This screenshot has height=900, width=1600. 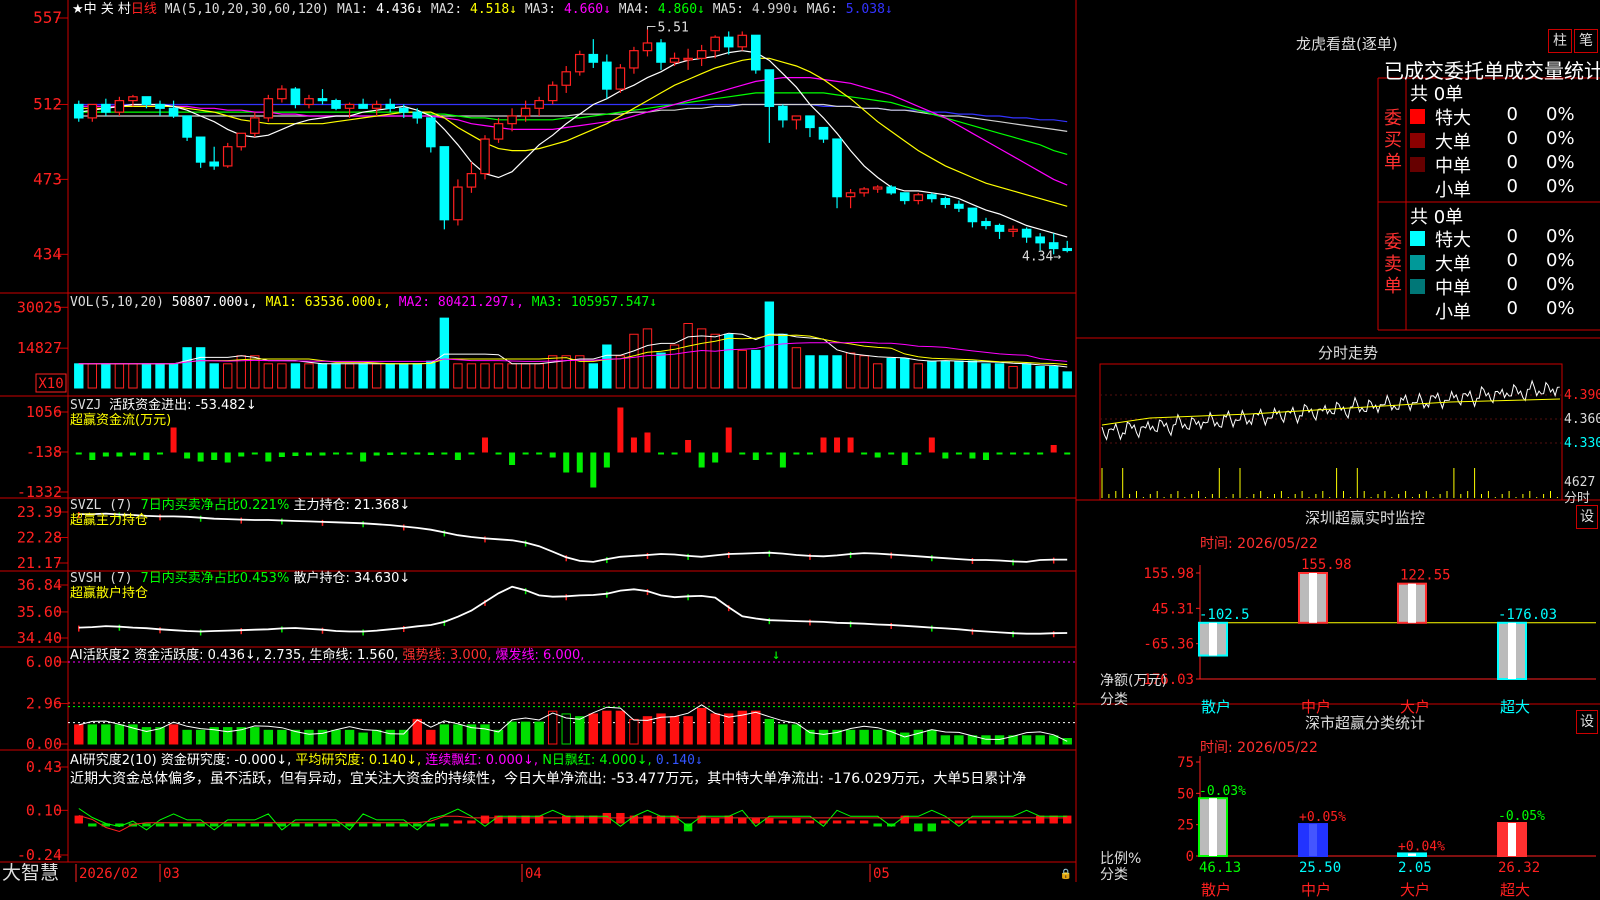 What do you see at coordinates (39, 512) in the screenshot?
I see `svzl-panel-tick-label: 23.39` at bounding box center [39, 512].